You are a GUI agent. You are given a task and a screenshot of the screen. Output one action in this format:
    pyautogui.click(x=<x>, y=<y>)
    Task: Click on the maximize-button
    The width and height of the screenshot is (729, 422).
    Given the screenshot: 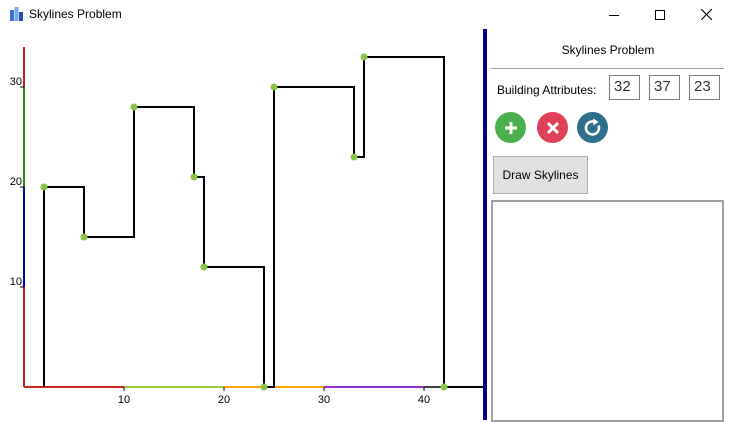 What is the action you would take?
    pyautogui.click(x=660, y=14)
    